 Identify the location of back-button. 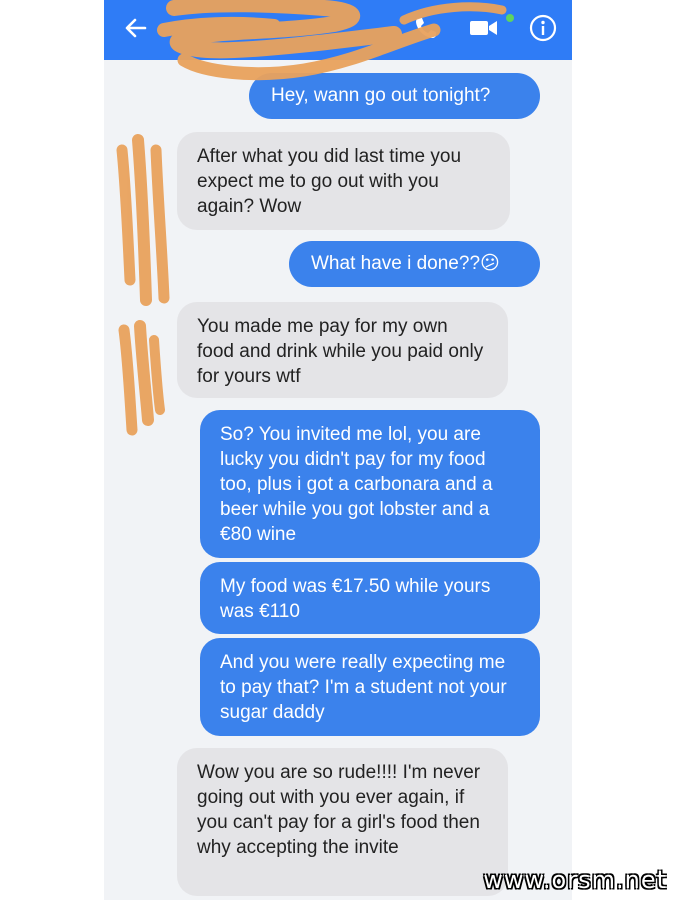
(136, 28).